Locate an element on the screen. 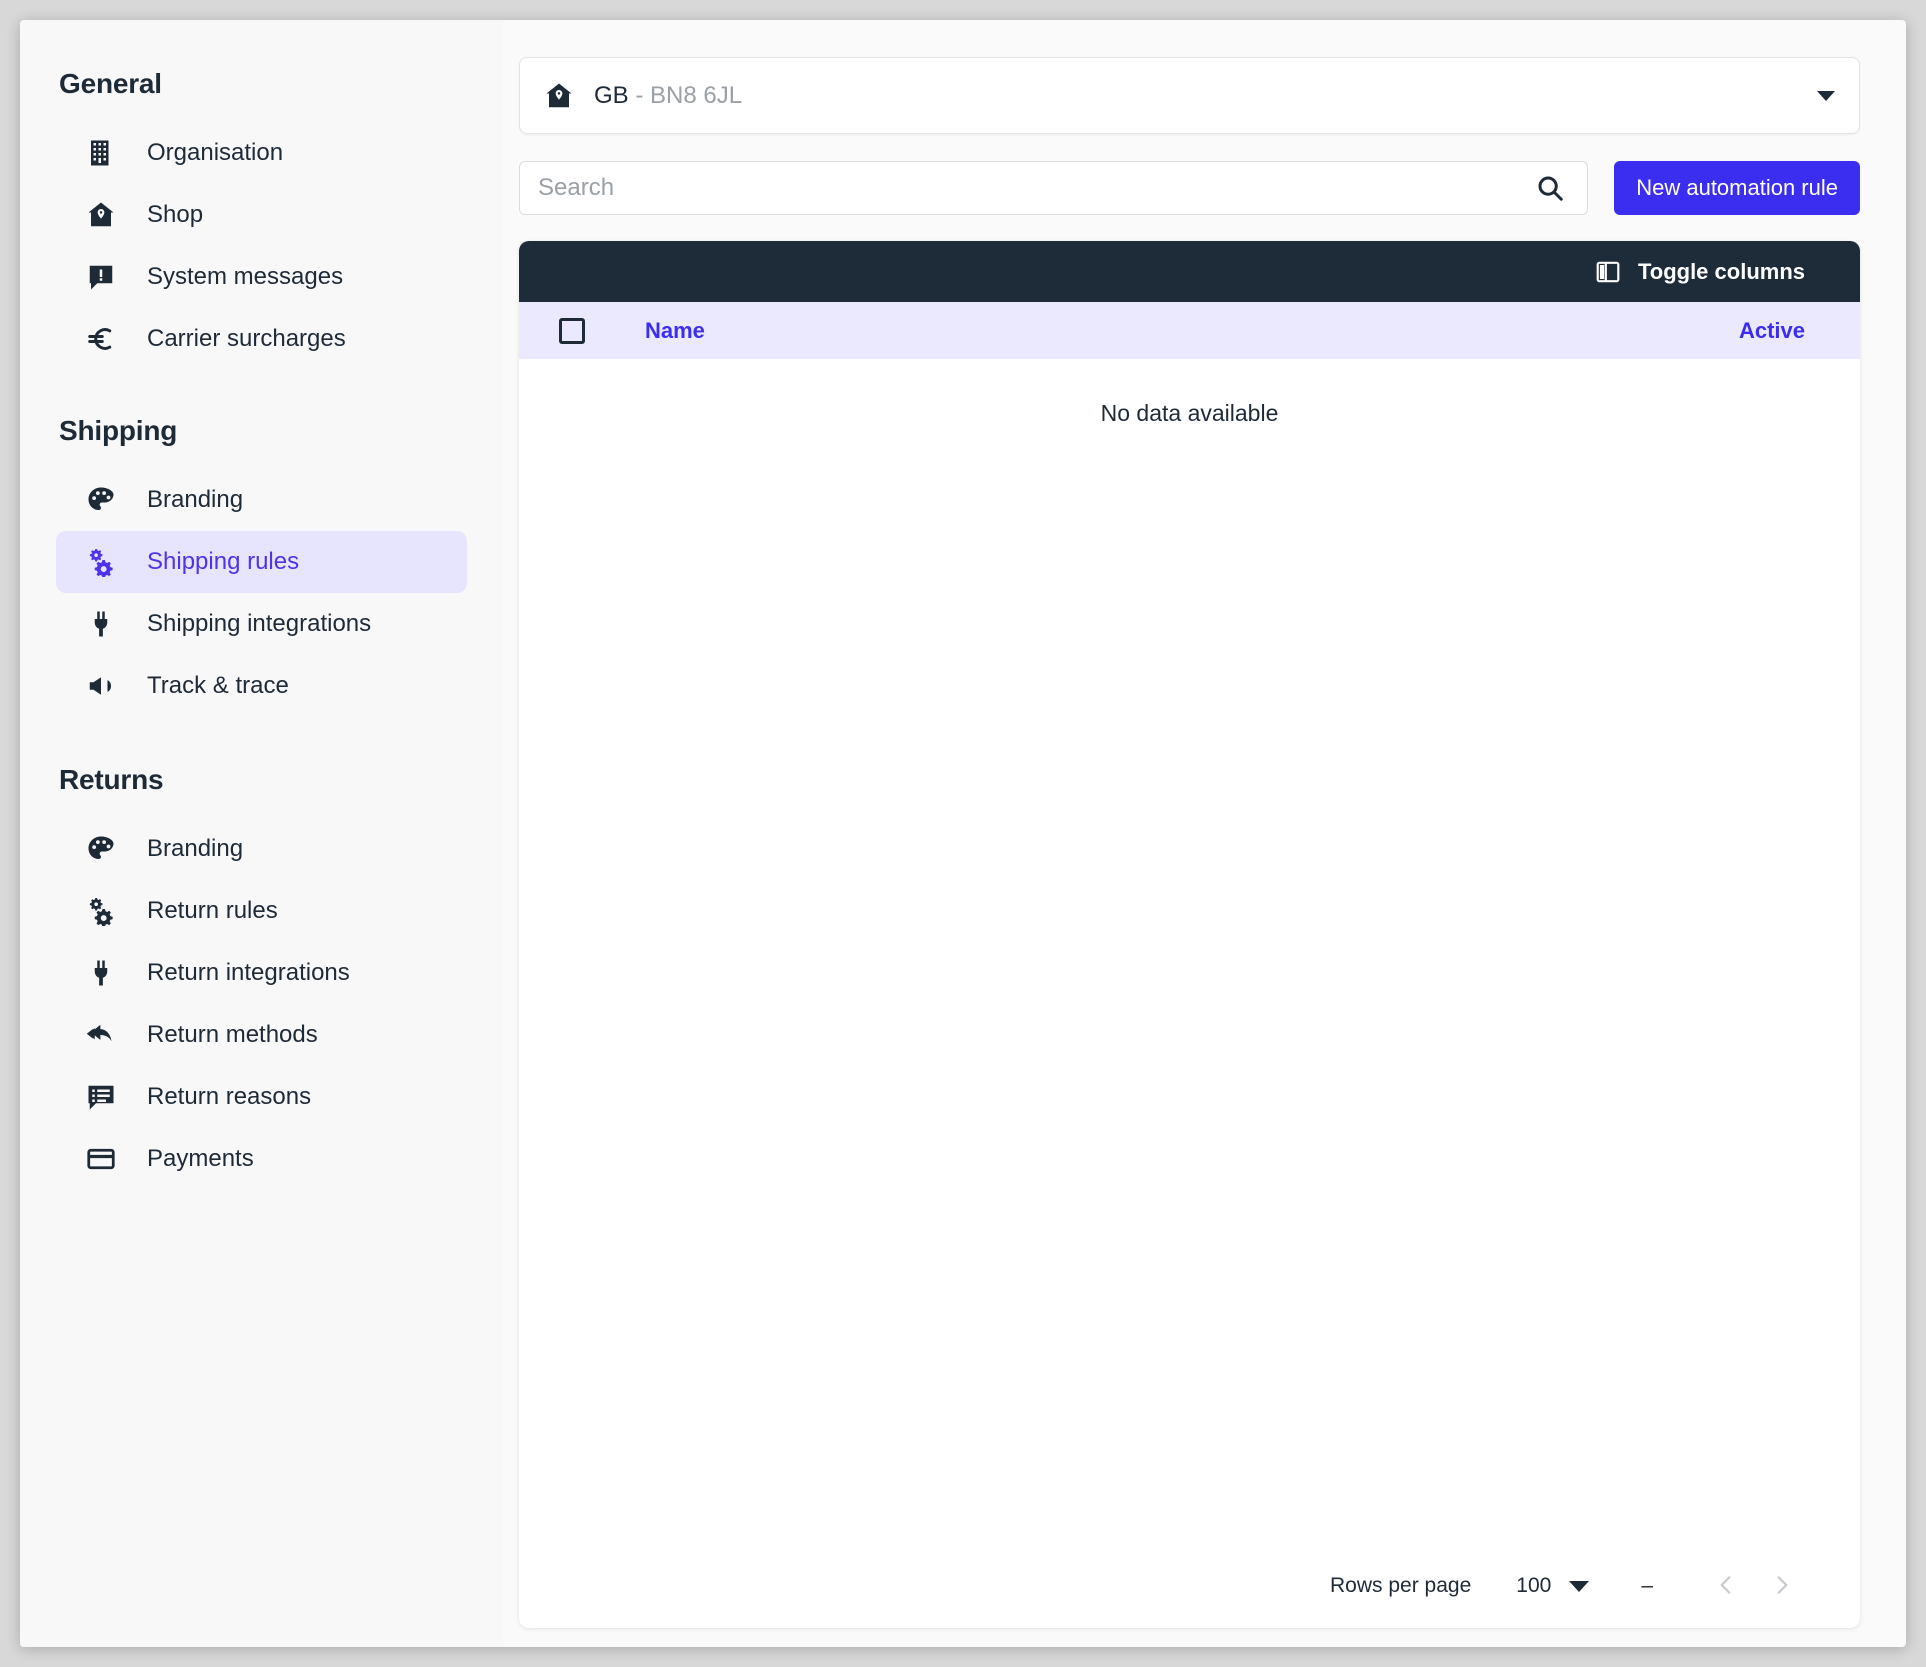 Image resolution: width=1926 pixels, height=1667 pixels. previous-page-button is located at coordinates (1726, 1586).